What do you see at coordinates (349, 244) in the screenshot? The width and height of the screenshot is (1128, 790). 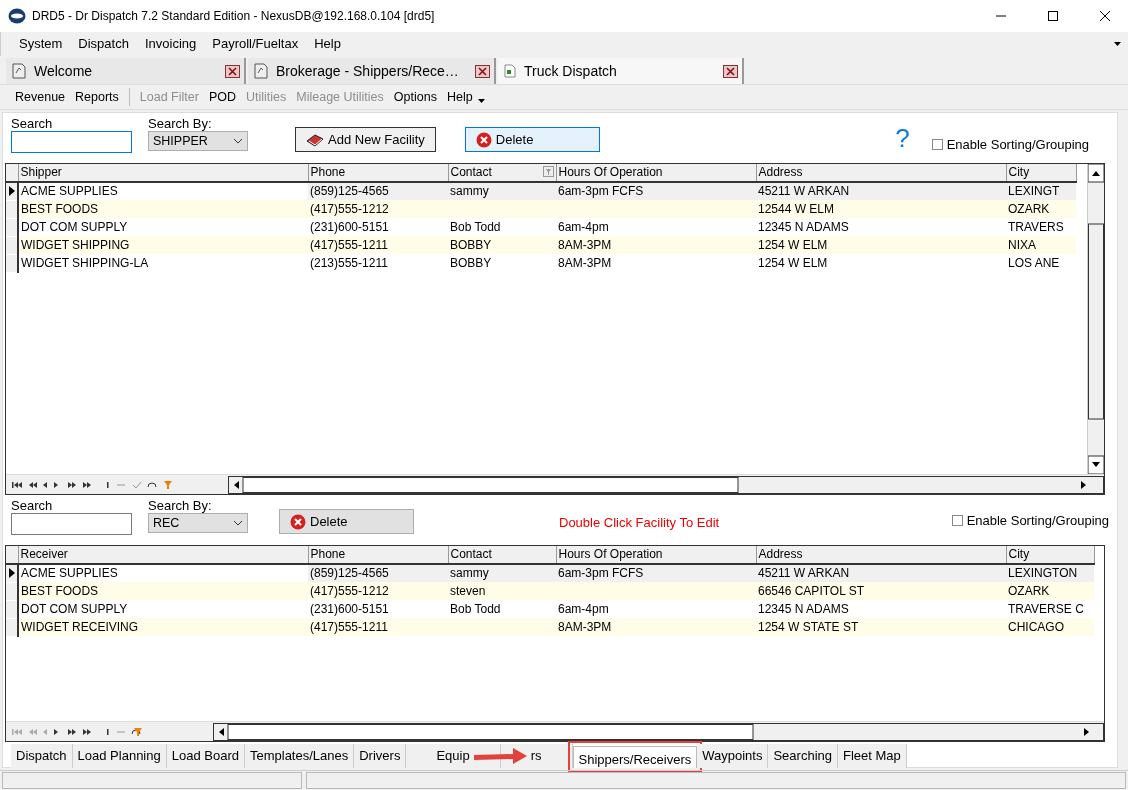 I see `table-cell: (417)555-1211` at bounding box center [349, 244].